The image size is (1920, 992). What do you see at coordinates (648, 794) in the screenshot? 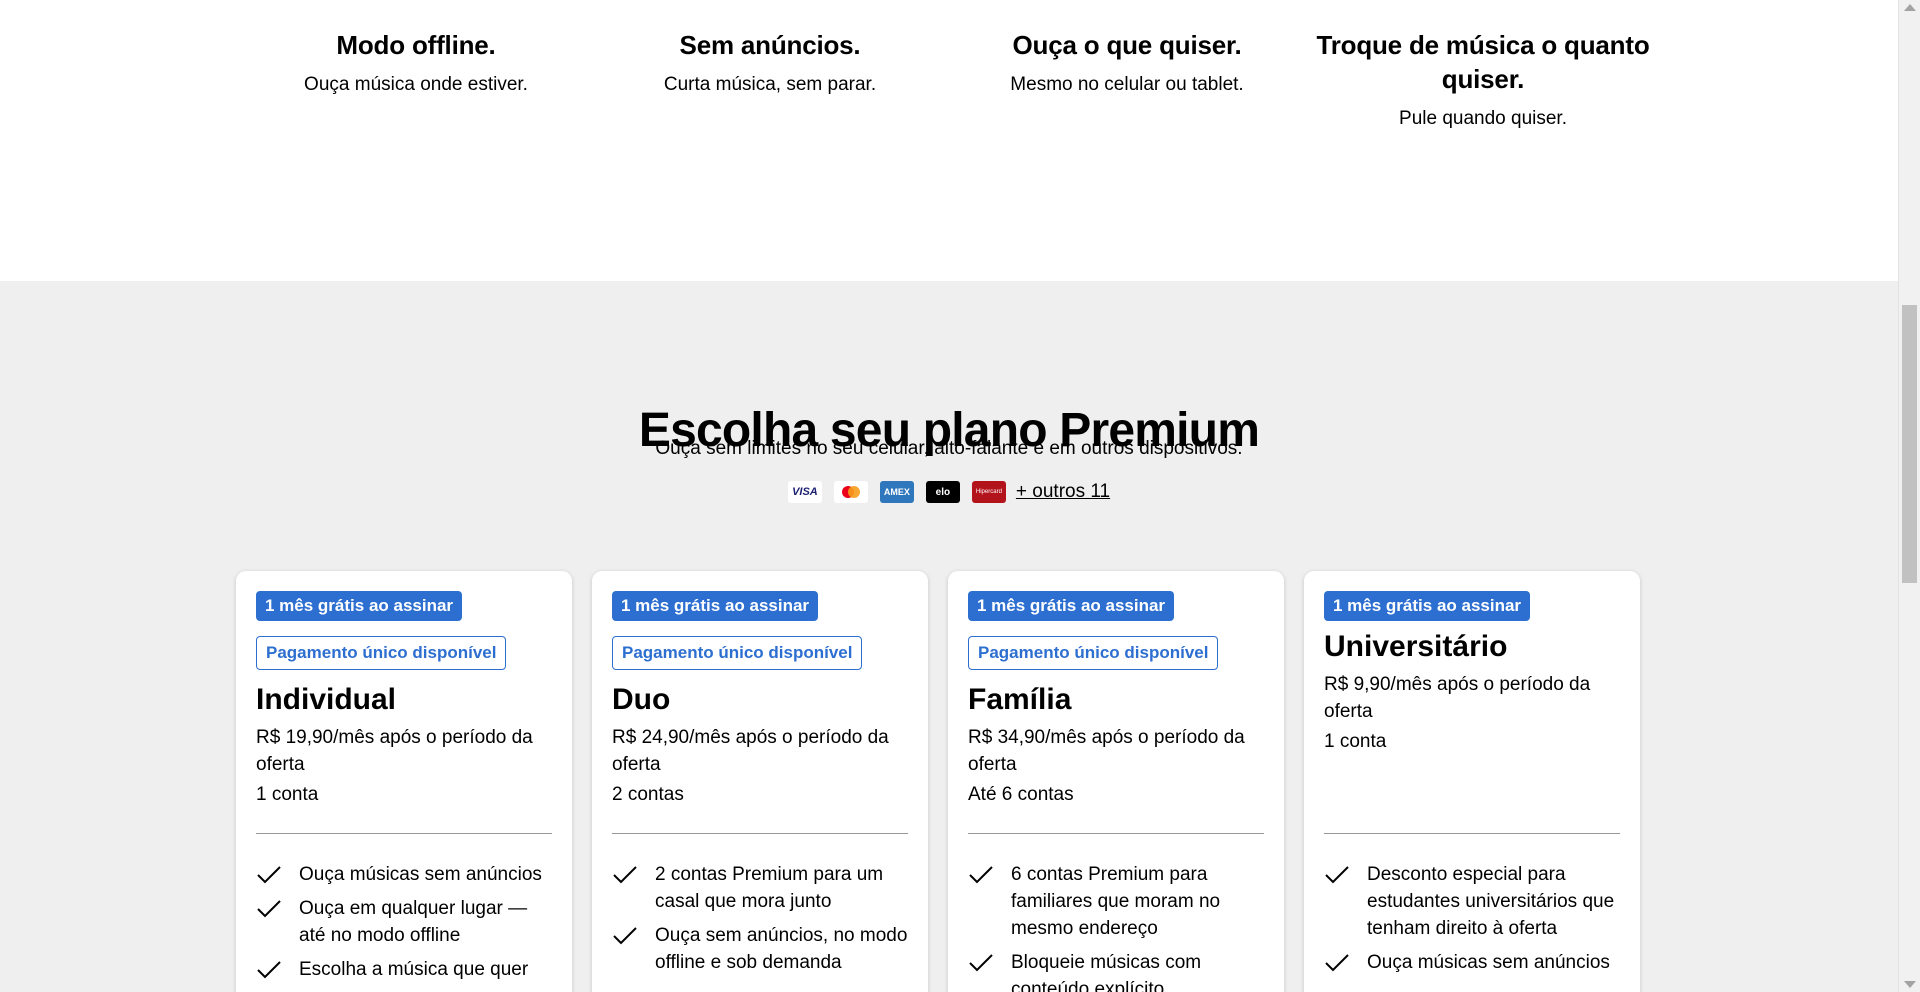
I see `plan-accounts: 2 contas` at bounding box center [648, 794].